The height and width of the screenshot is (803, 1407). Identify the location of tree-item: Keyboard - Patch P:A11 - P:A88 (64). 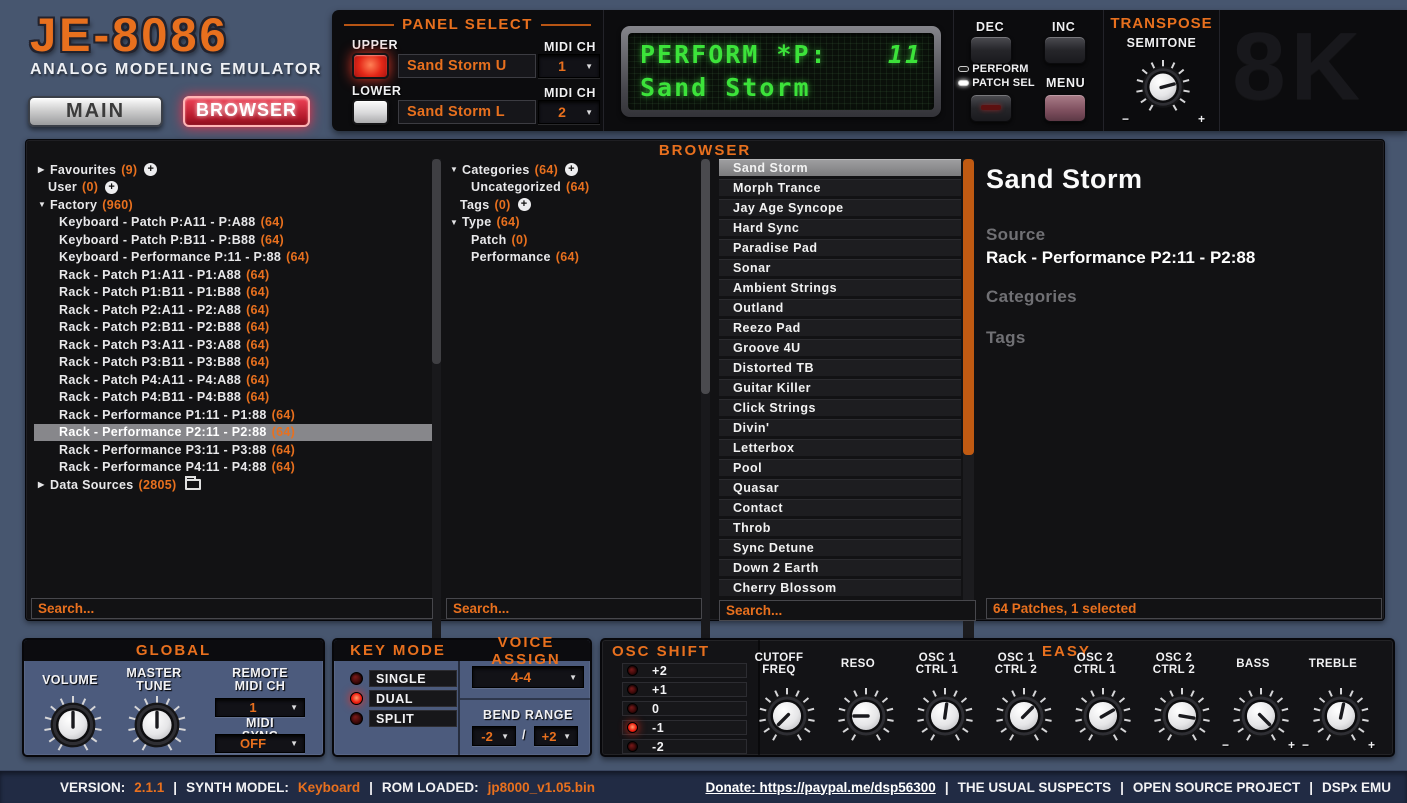
(233, 223).